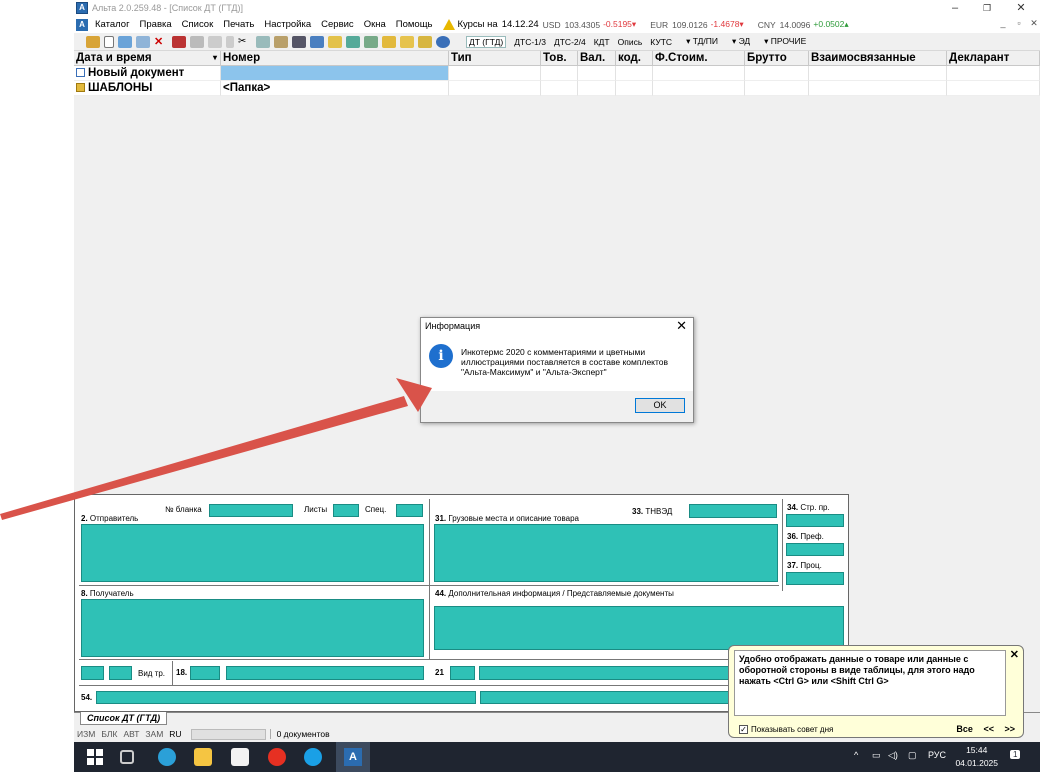 Image resolution: width=1040 pixels, height=772 pixels. I want to click on task-view-icon, so click(127, 757).